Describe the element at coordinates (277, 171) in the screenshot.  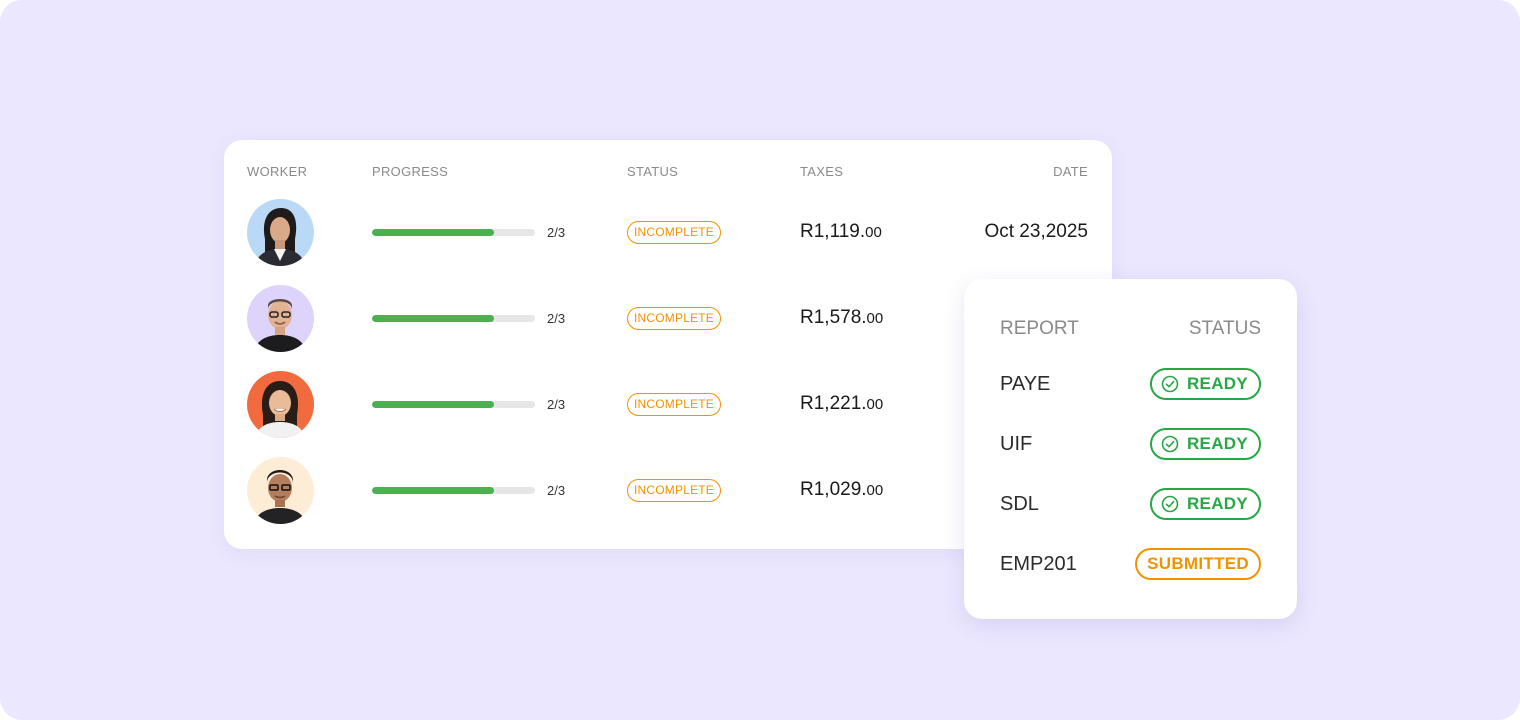
I see `column-header-worker: WORKER` at that location.